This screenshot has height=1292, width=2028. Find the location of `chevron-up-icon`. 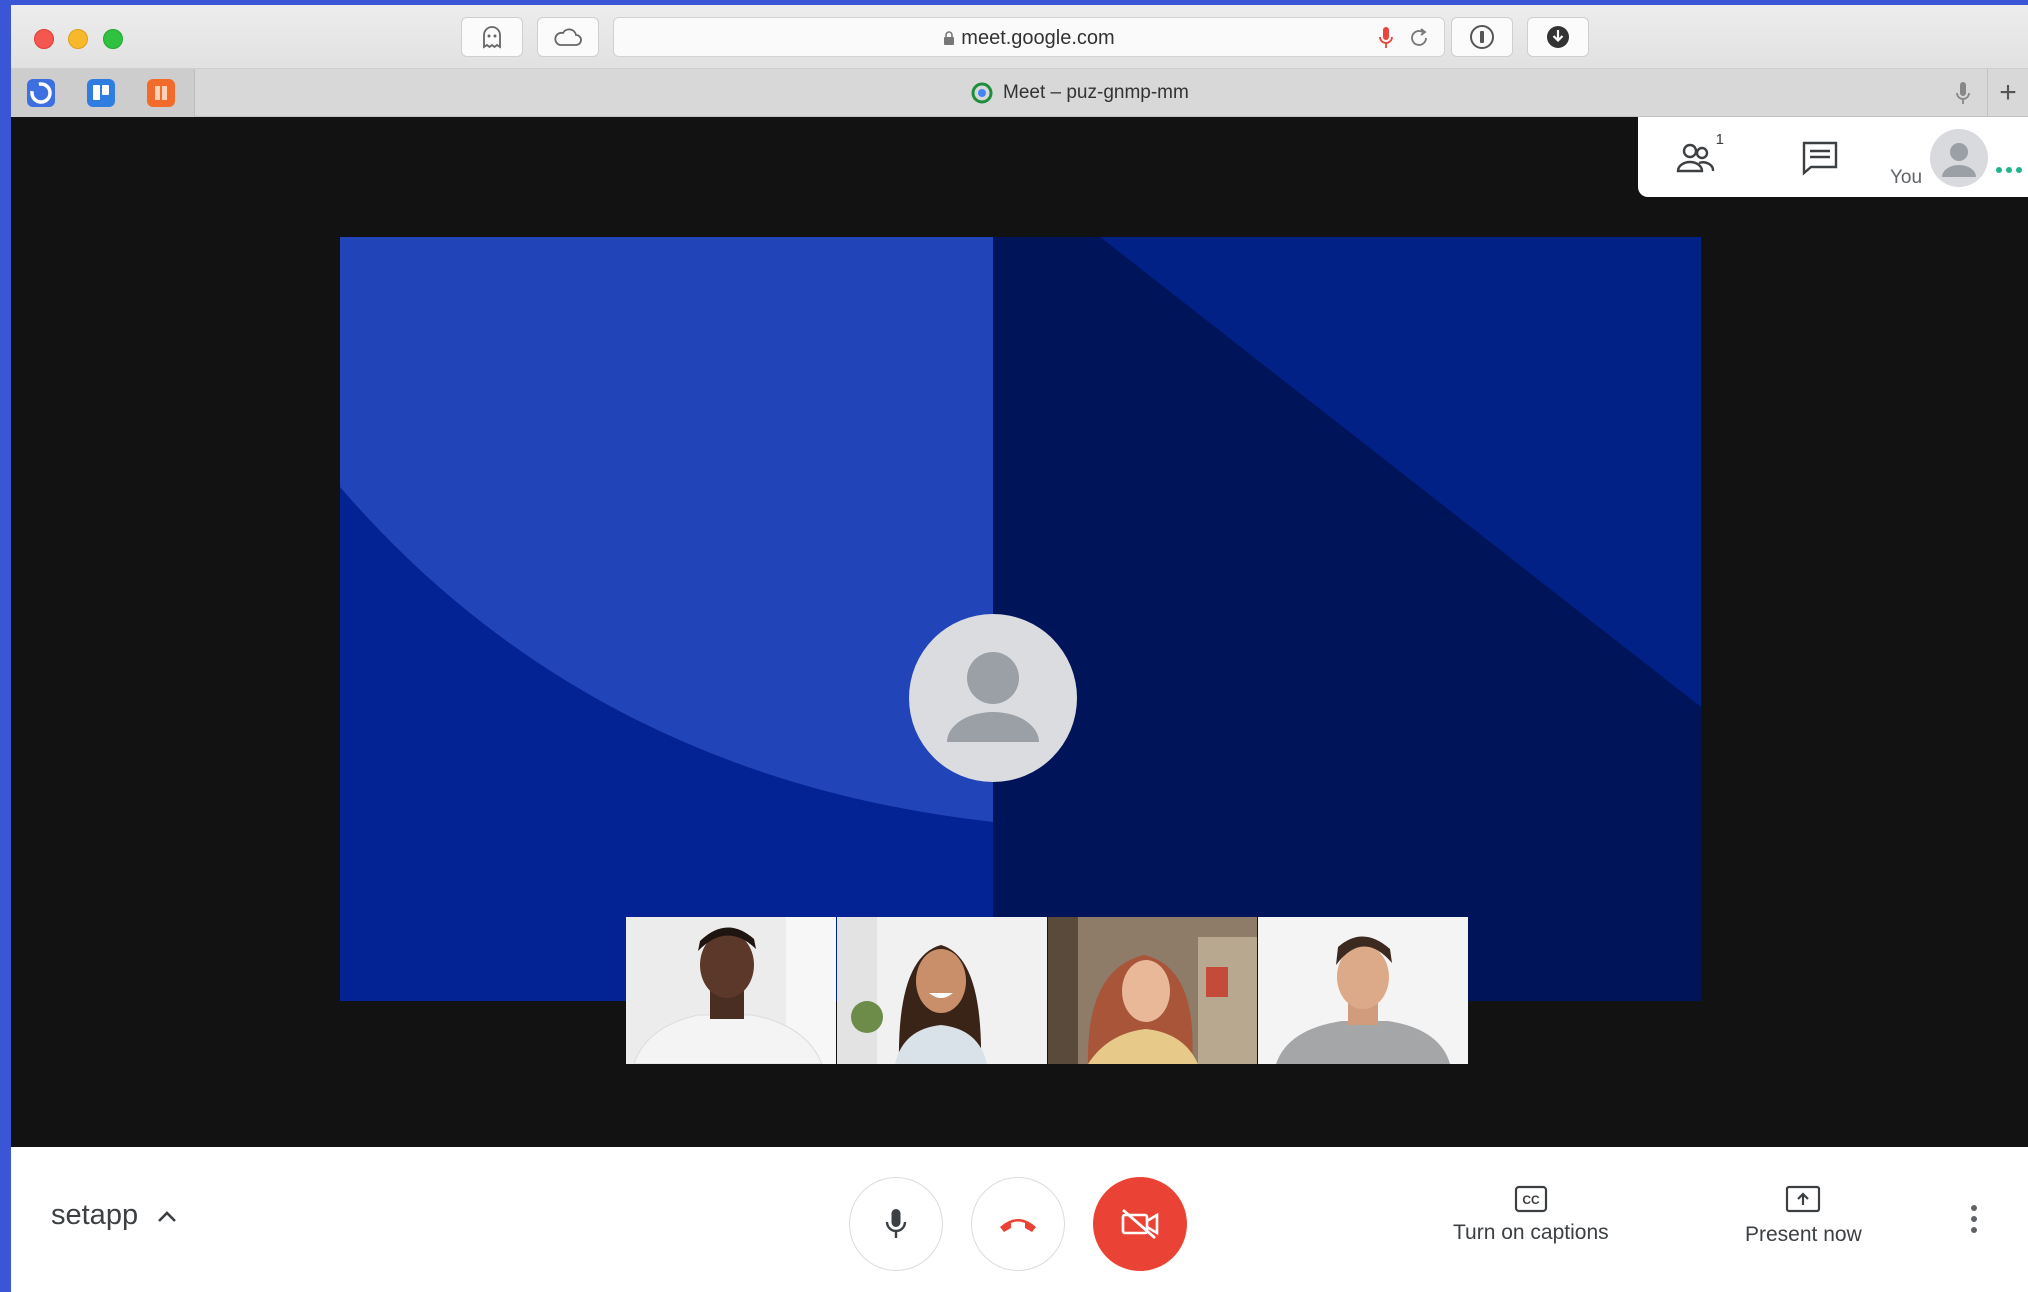

chevron-up-icon is located at coordinates (167, 1216).